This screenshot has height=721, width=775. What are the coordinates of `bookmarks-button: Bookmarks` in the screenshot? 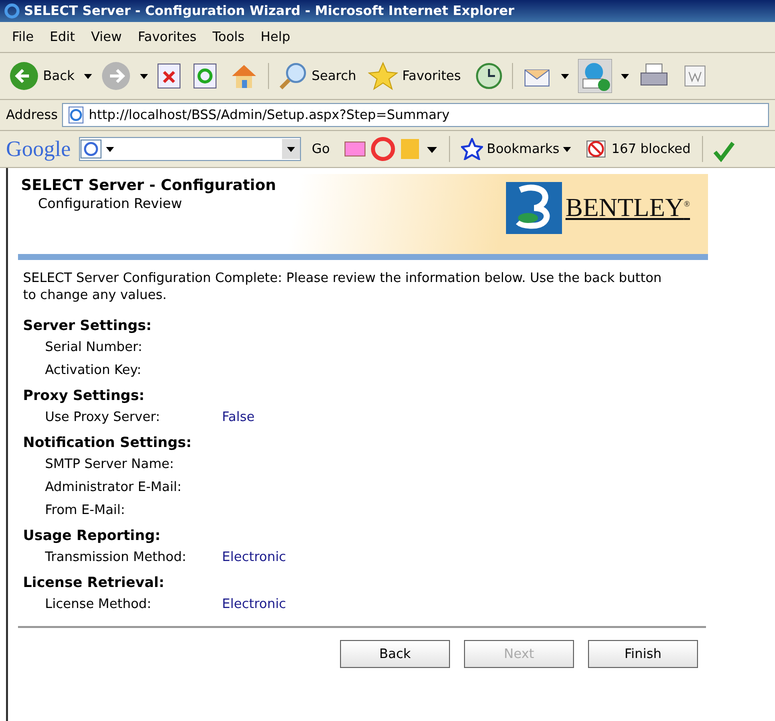 It's located at (516, 149).